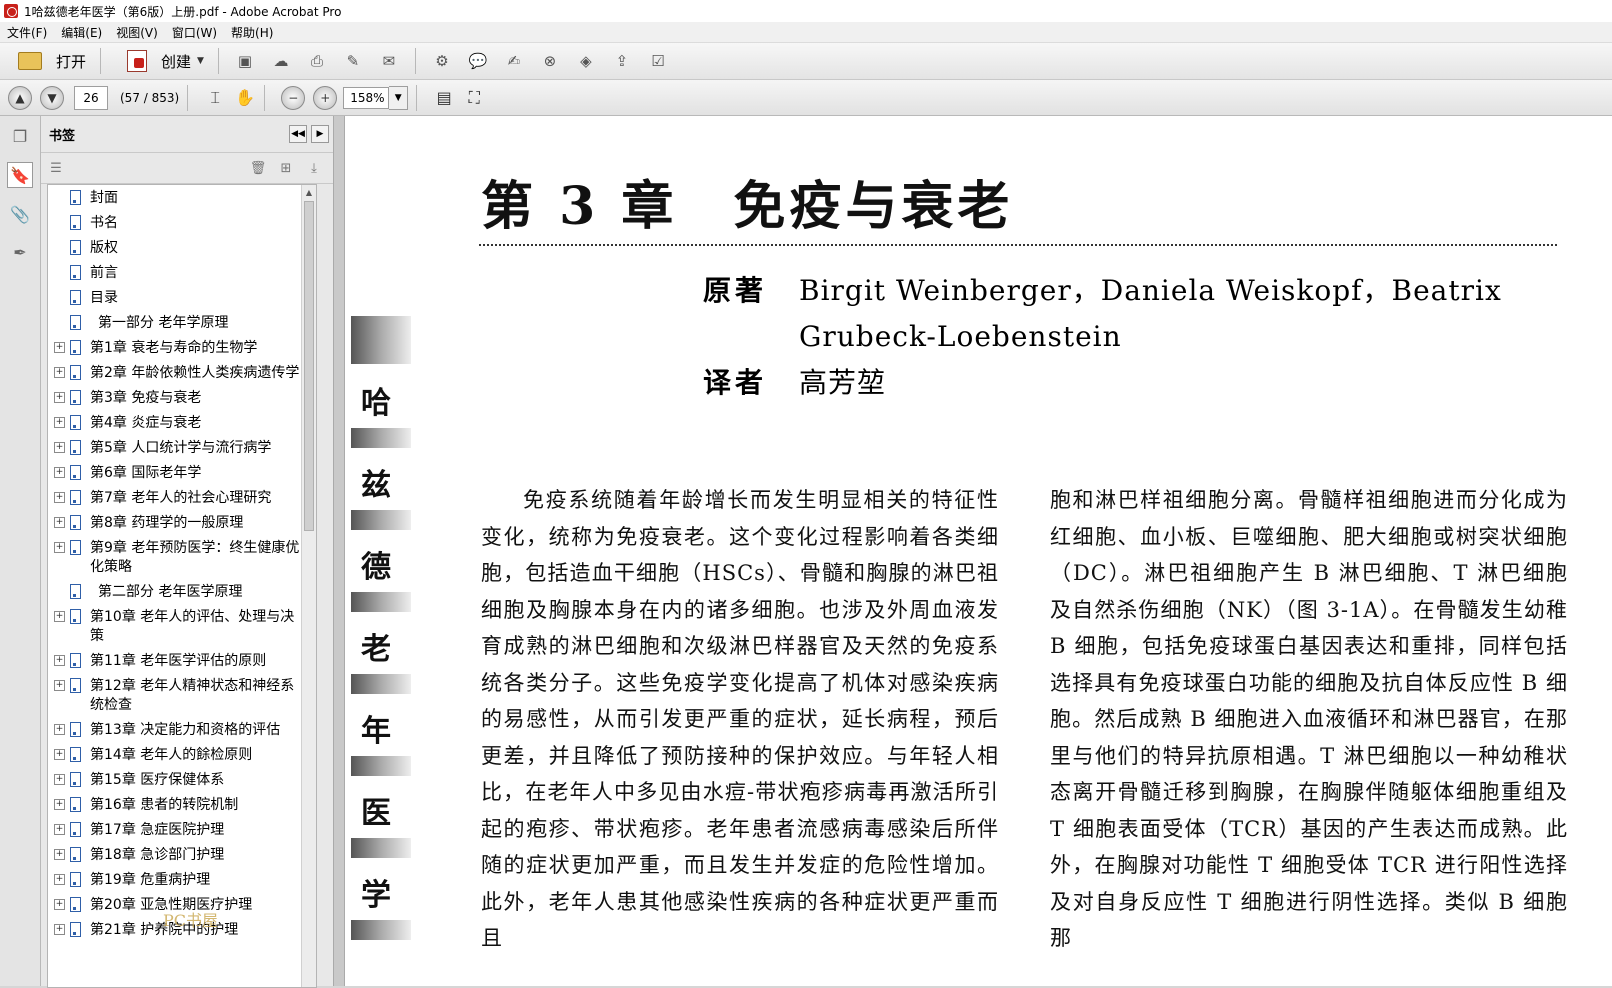  What do you see at coordinates (281, 61) in the screenshot?
I see `upload-icon: ☁` at bounding box center [281, 61].